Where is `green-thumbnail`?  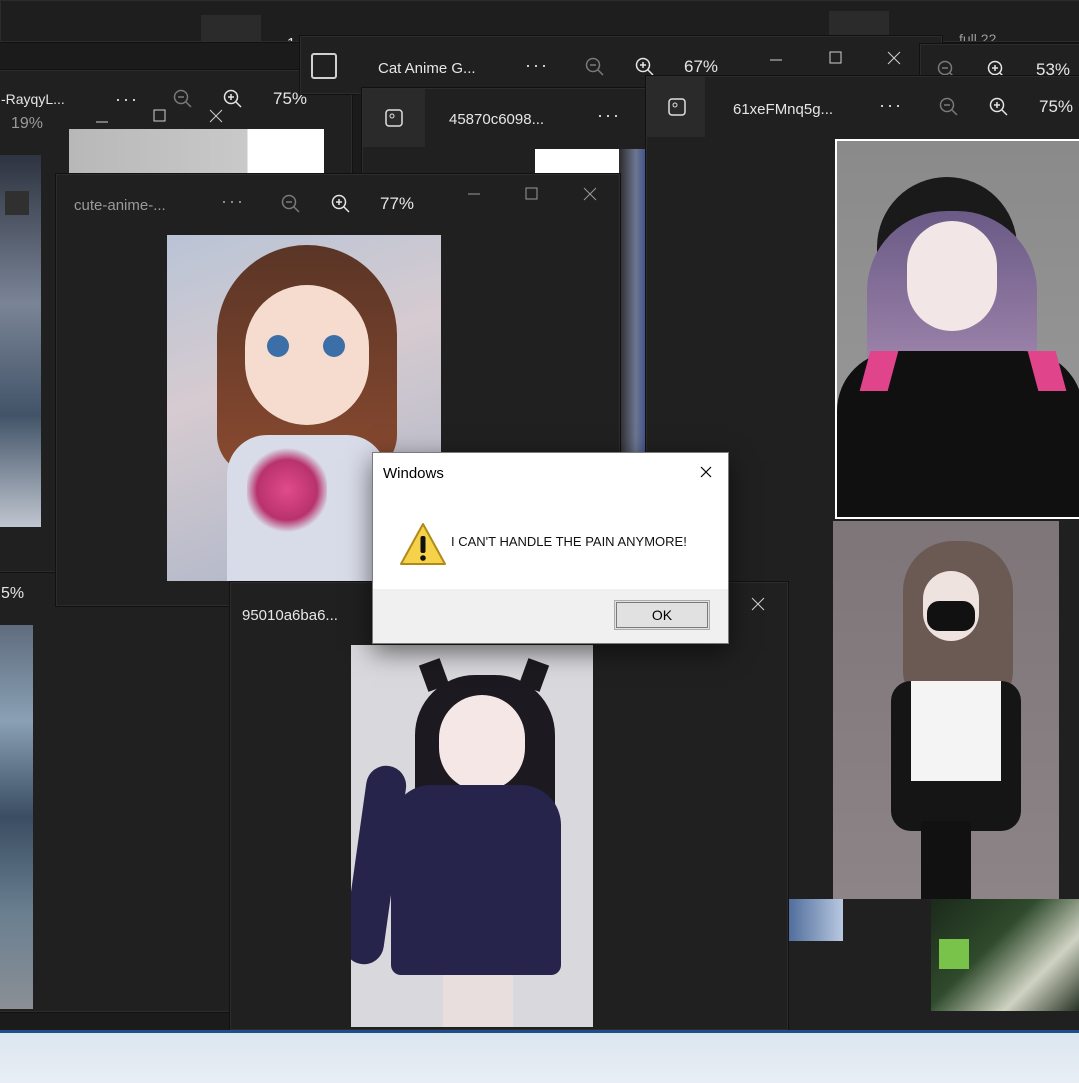
green-thumbnail is located at coordinates (1005, 955).